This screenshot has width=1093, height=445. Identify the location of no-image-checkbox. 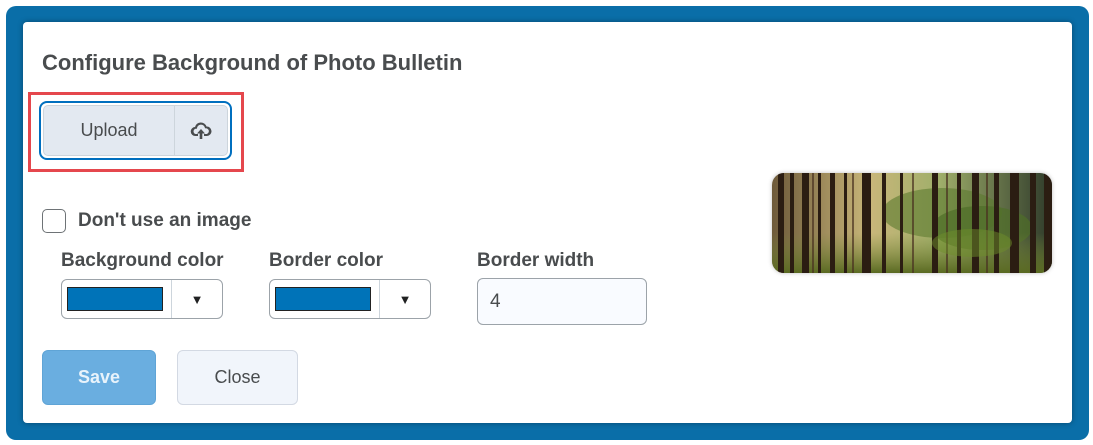
(54, 221).